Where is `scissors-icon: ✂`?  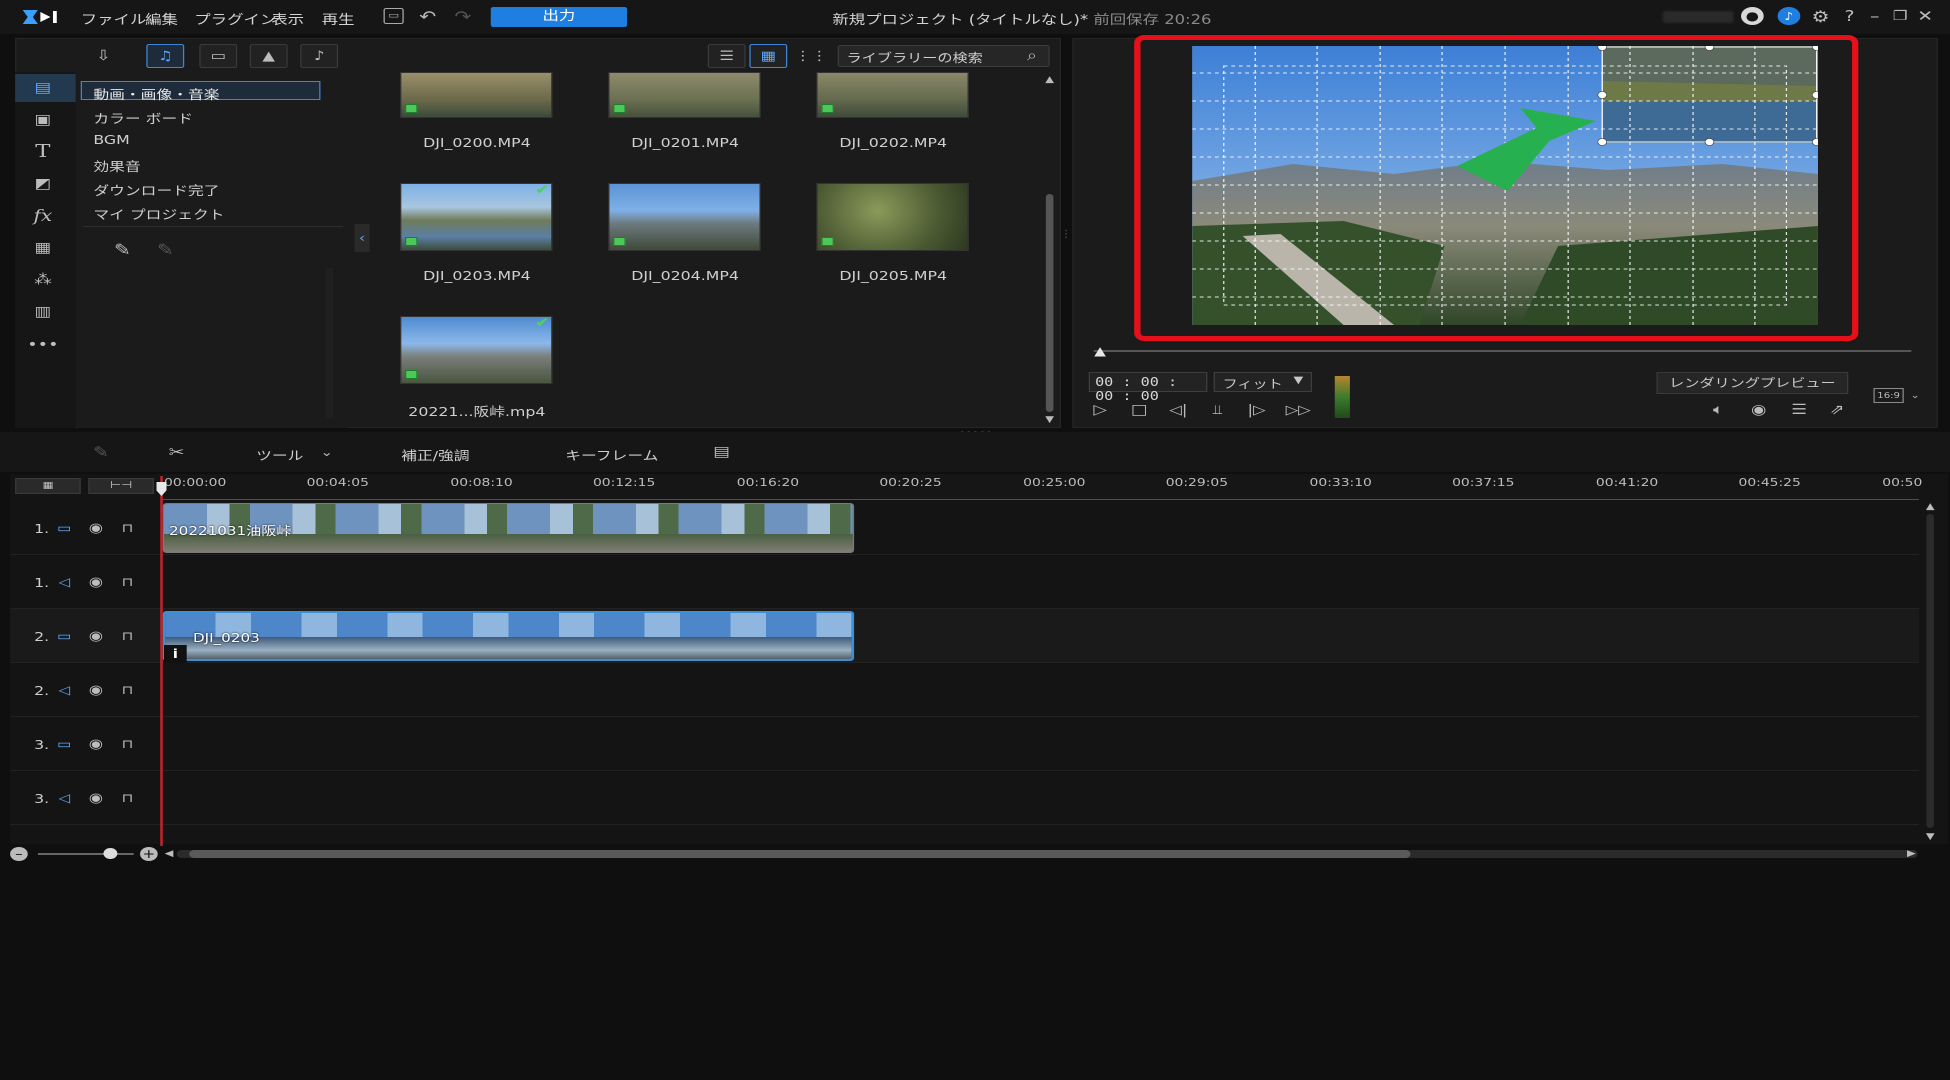 scissors-icon: ✂ is located at coordinates (176, 452).